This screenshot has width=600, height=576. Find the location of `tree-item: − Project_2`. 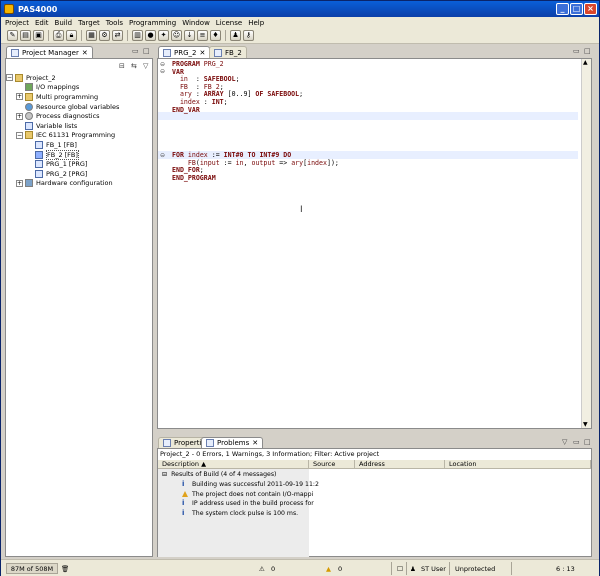

tree-item: − Project_2 is located at coordinates (78, 78).